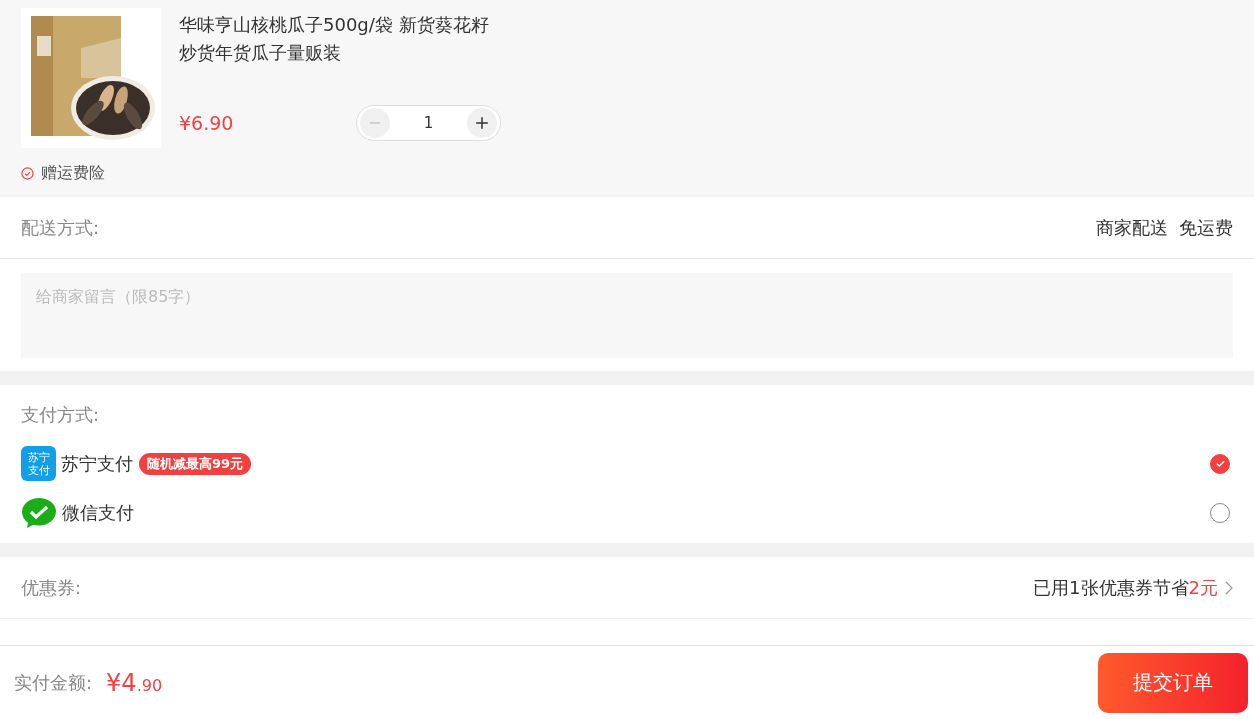 Image resolution: width=1254 pixels, height=719 pixels. Describe the element at coordinates (39, 512) in the screenshot. I see `wechat-pay-icon` at that location.